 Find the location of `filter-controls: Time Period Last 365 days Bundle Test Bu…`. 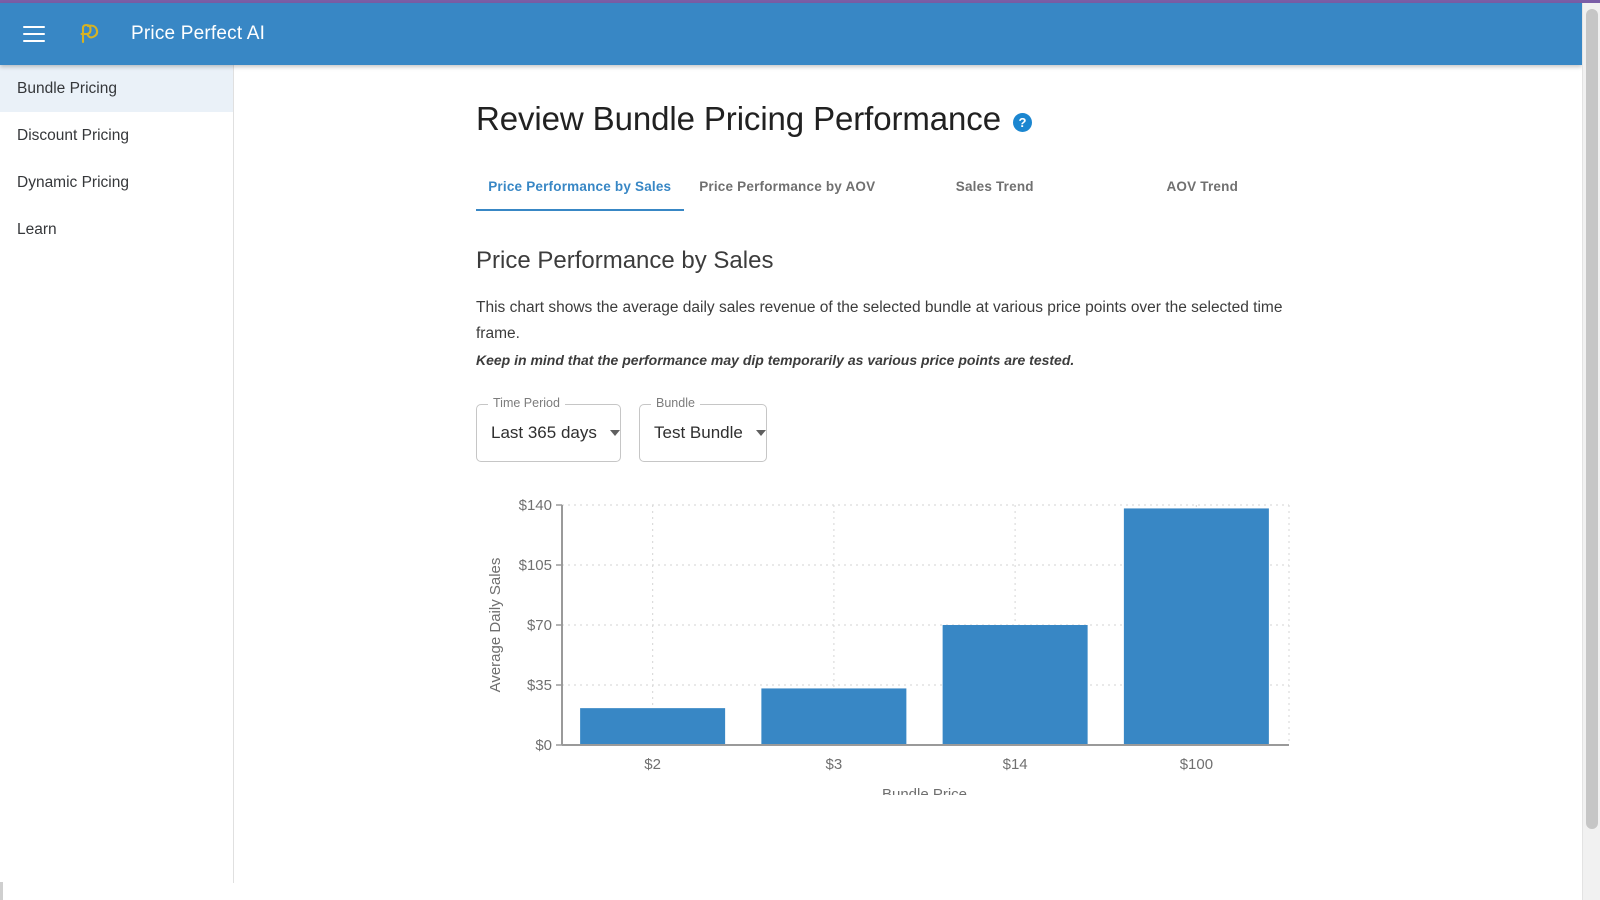

filter-controls: Time Period Last 365 days Bundle Test Bu… is located at coordinates (1029, 430).